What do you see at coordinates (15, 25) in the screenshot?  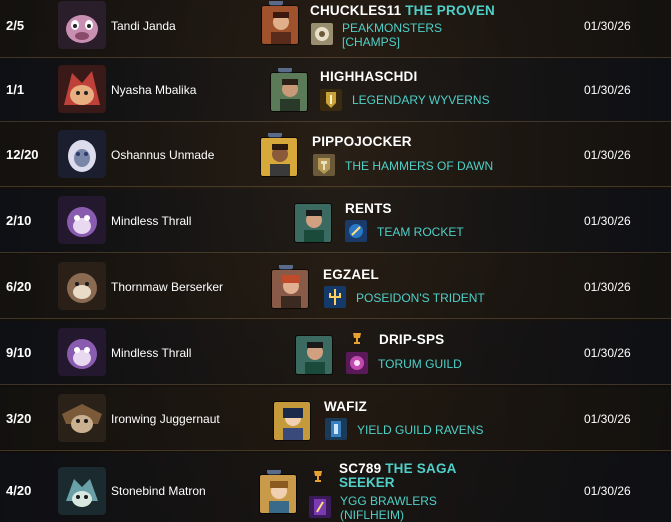 I see `card-count: 2/5` at bounding box center [15, 25].